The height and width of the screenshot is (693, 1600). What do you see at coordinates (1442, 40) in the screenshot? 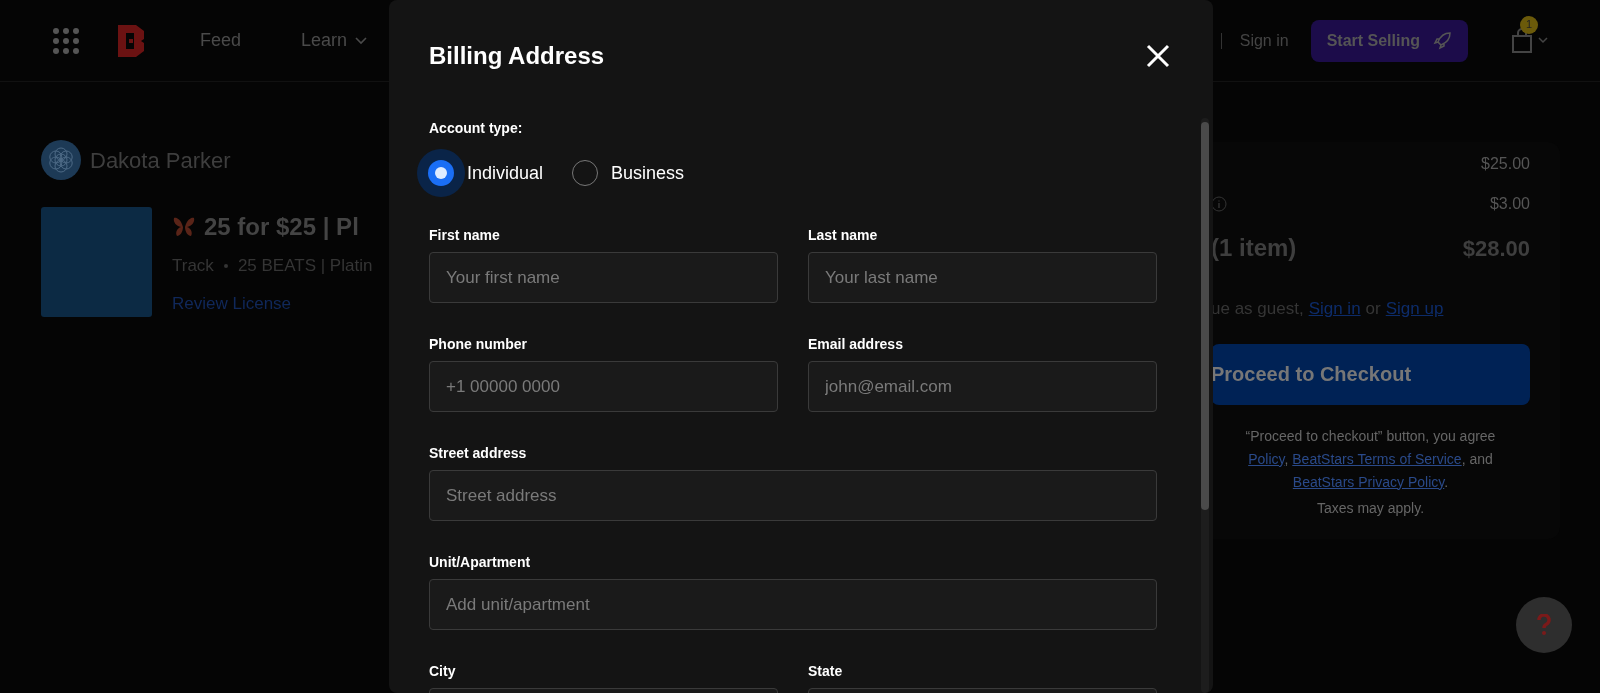
I see `rocket-icon` at bounding box center [1442, 40].